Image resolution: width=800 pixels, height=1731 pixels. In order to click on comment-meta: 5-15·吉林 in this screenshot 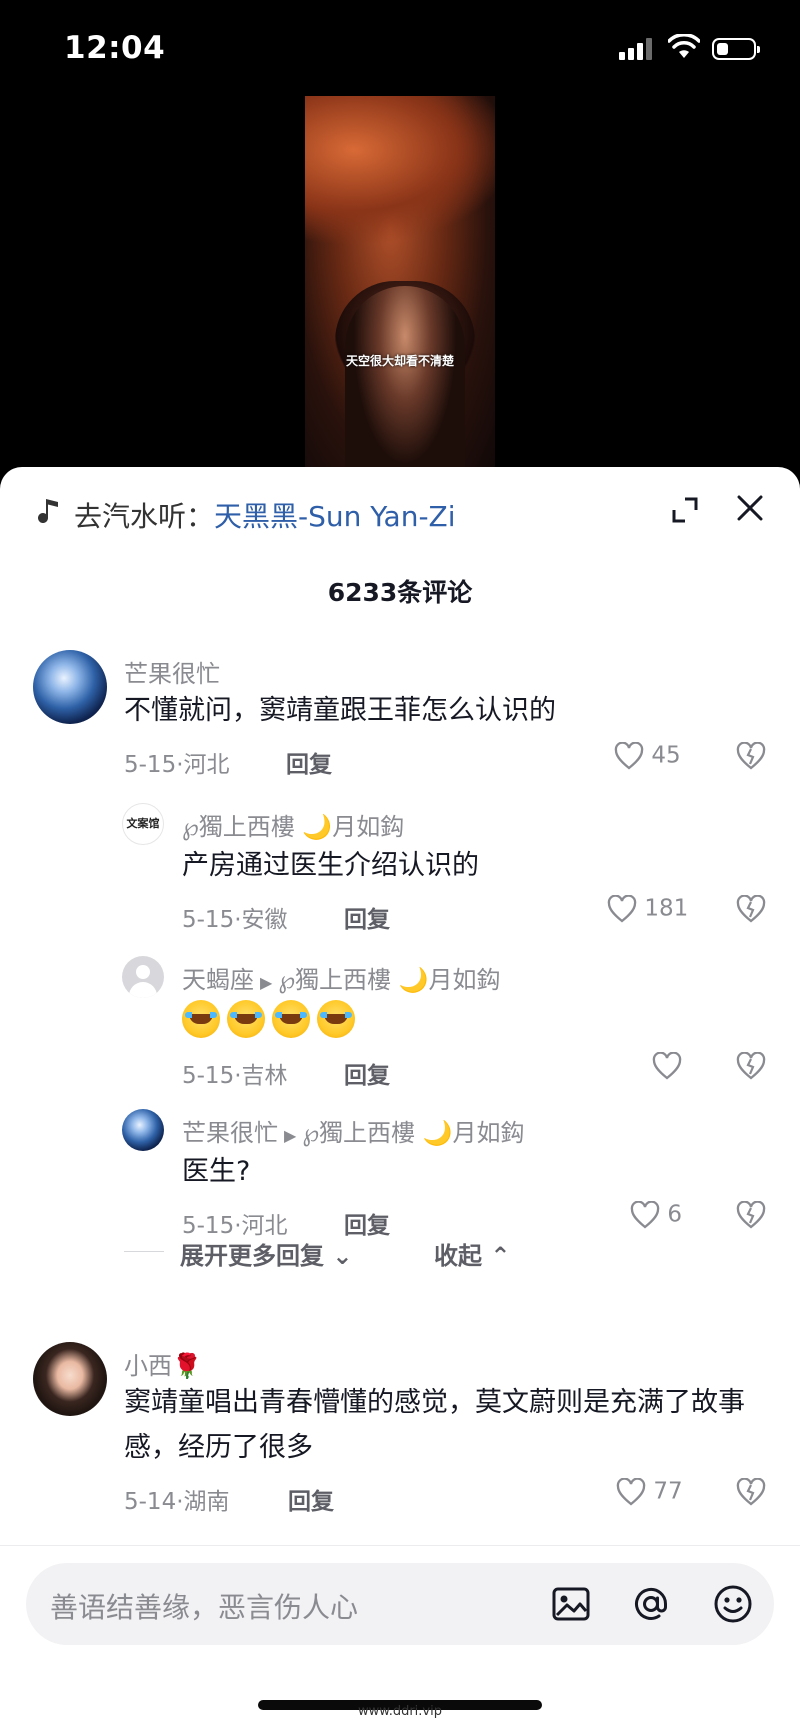, I will do `click(235, 1076)`.